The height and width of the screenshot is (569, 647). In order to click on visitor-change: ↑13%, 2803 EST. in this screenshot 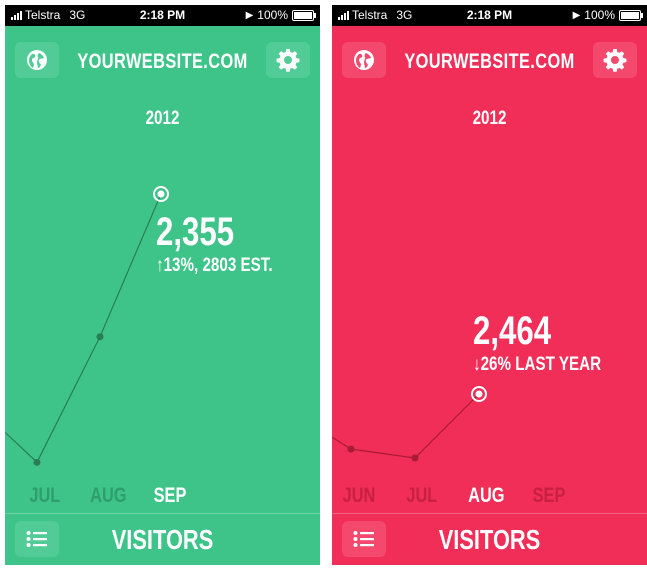, I will do `click(214, 265)`.